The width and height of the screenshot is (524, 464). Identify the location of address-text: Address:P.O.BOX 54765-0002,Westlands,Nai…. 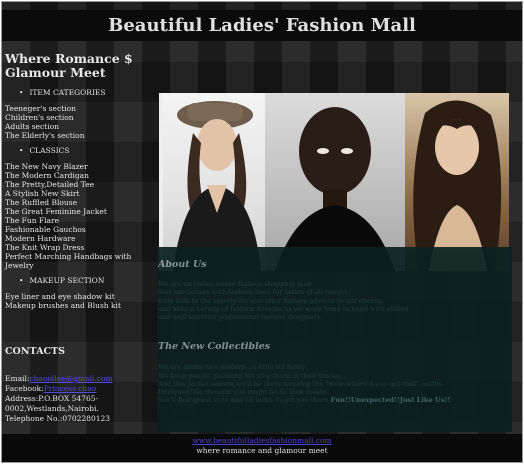
(52, 403).